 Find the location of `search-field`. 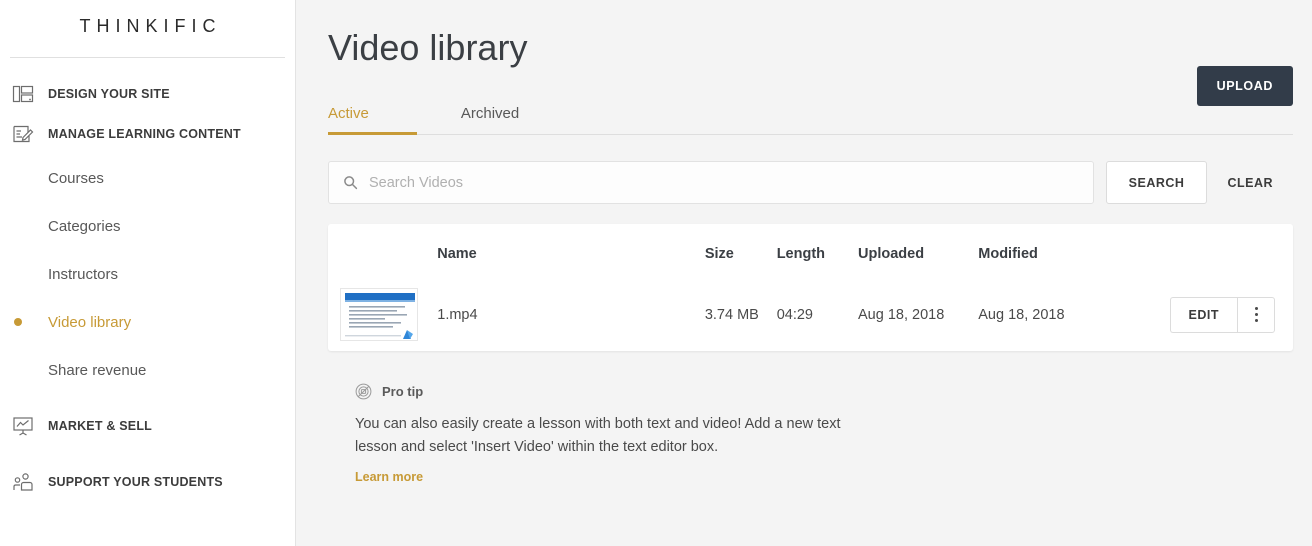

search-field is located at coordinates (711, 183).